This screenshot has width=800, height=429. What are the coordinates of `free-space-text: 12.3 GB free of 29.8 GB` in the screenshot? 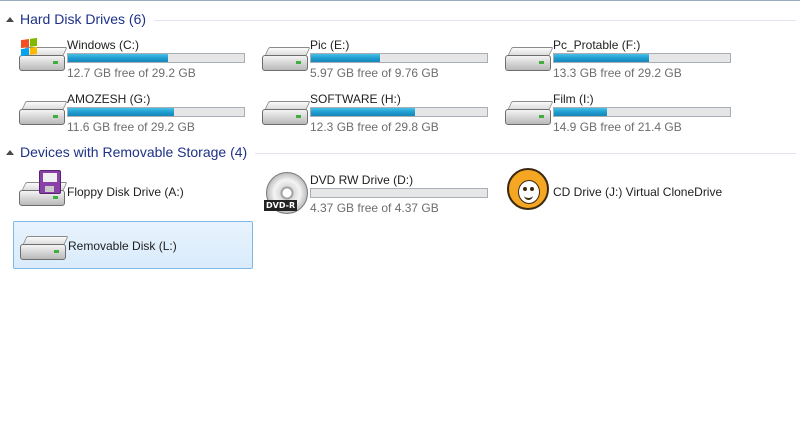 It's located at (374, 127).